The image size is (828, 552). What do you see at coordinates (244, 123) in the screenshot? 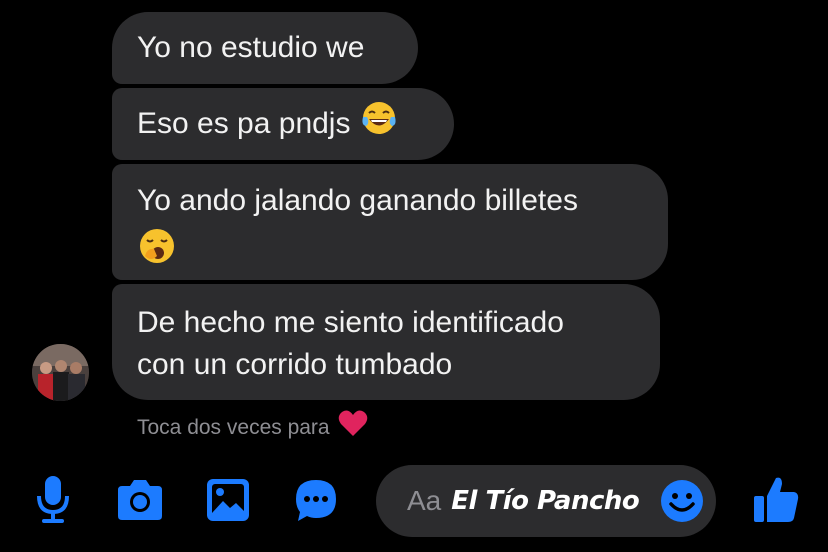
I see `message-text: Eso es pa pndjs` at bounding box center [244, 123].